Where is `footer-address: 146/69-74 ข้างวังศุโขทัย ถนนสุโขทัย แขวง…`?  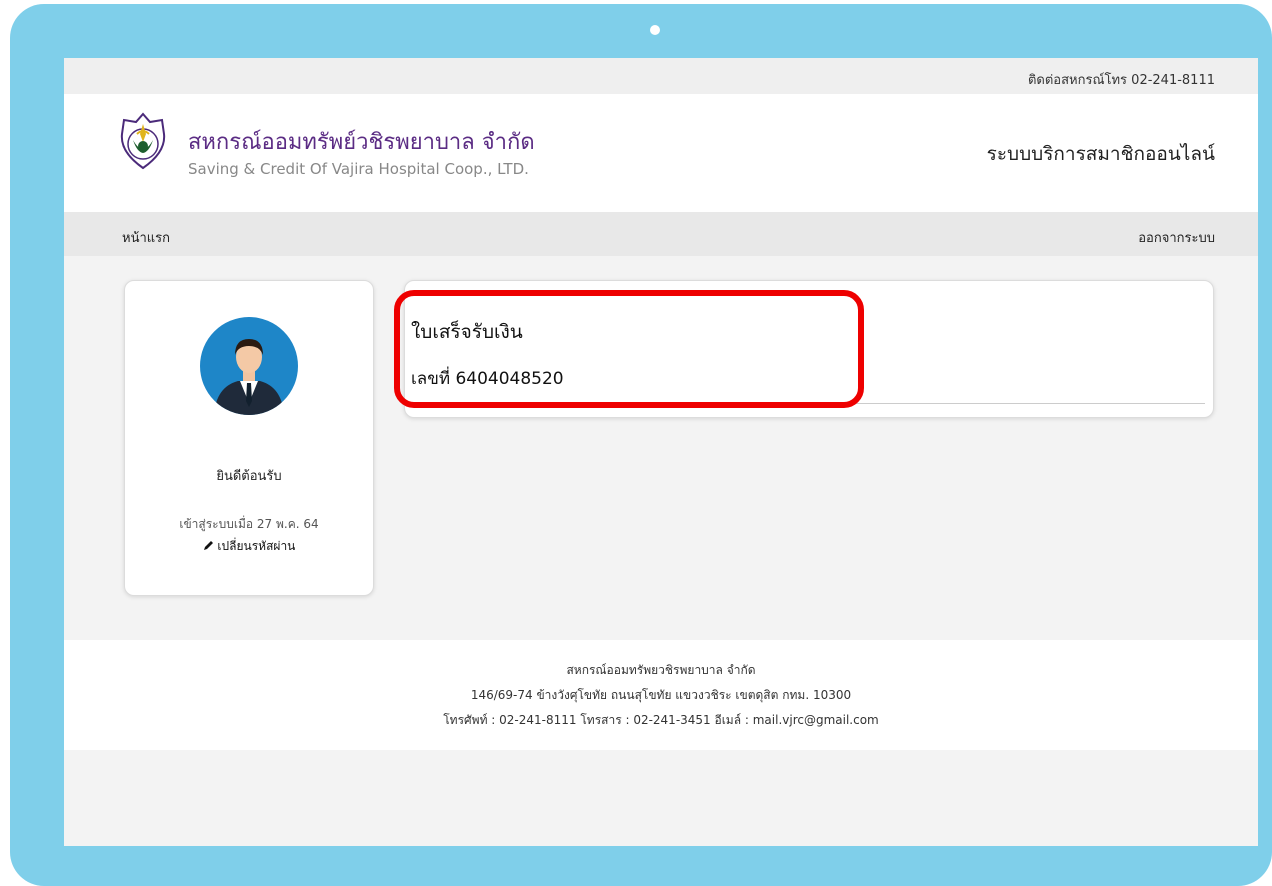
footer-address: 146/69-74 ข้างวังศุโขทัย ถนนสุโขทัย แขวง… is located at coordinates (661, 695).